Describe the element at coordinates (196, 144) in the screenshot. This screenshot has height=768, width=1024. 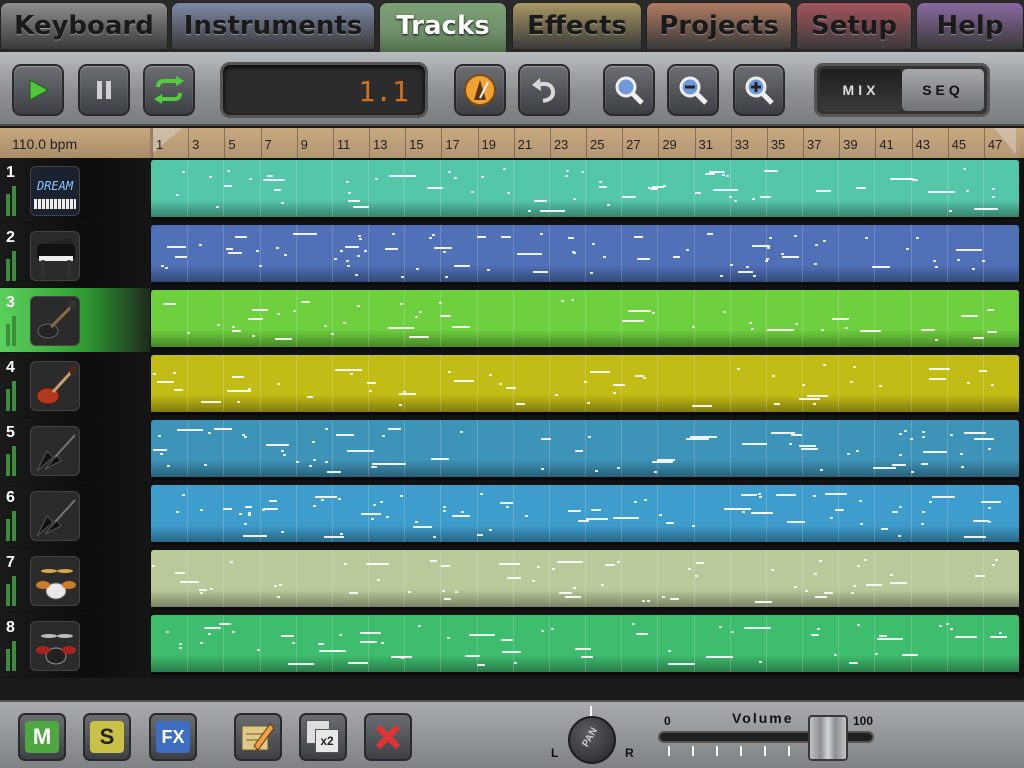
I see `ruler-bar-label: 3` at that location.